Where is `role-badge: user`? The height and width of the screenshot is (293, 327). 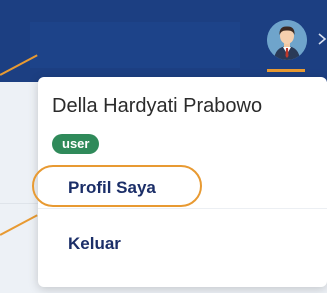 role-badge: user is located at coordinates (76, 144).